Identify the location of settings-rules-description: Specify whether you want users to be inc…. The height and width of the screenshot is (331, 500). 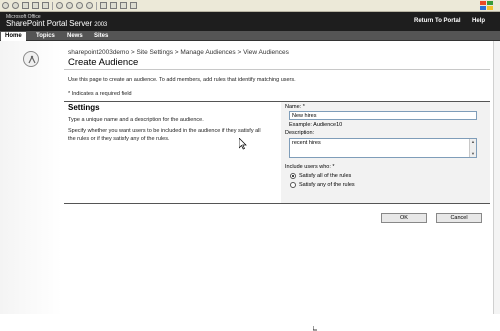
(164, 135).